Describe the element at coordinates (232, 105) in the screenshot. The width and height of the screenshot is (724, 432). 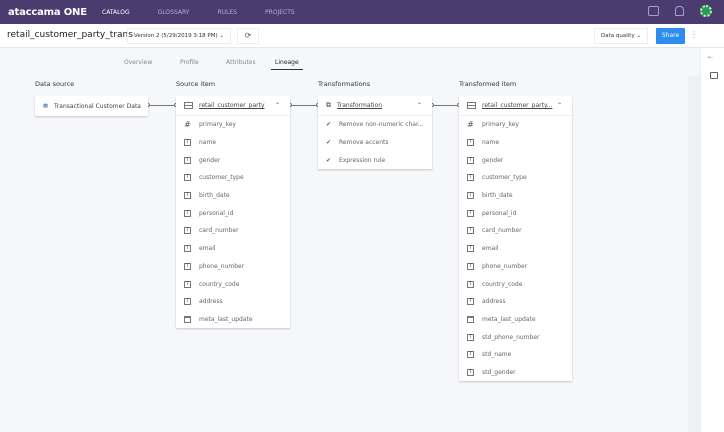
I see `source-item-link: retail_customer_party` at that location.